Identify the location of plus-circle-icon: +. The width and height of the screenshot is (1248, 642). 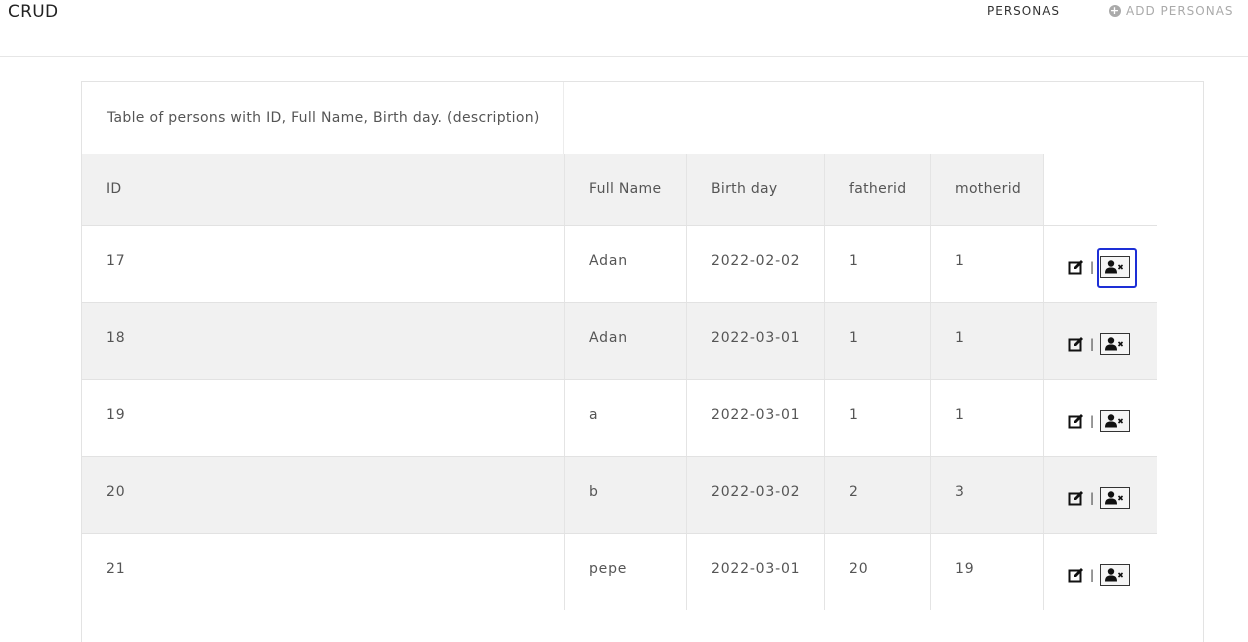
(1115, 10).